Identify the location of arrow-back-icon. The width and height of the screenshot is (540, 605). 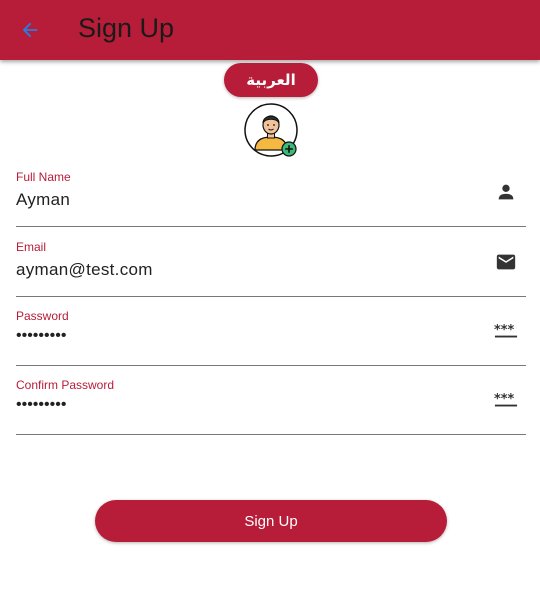
(30, 30).